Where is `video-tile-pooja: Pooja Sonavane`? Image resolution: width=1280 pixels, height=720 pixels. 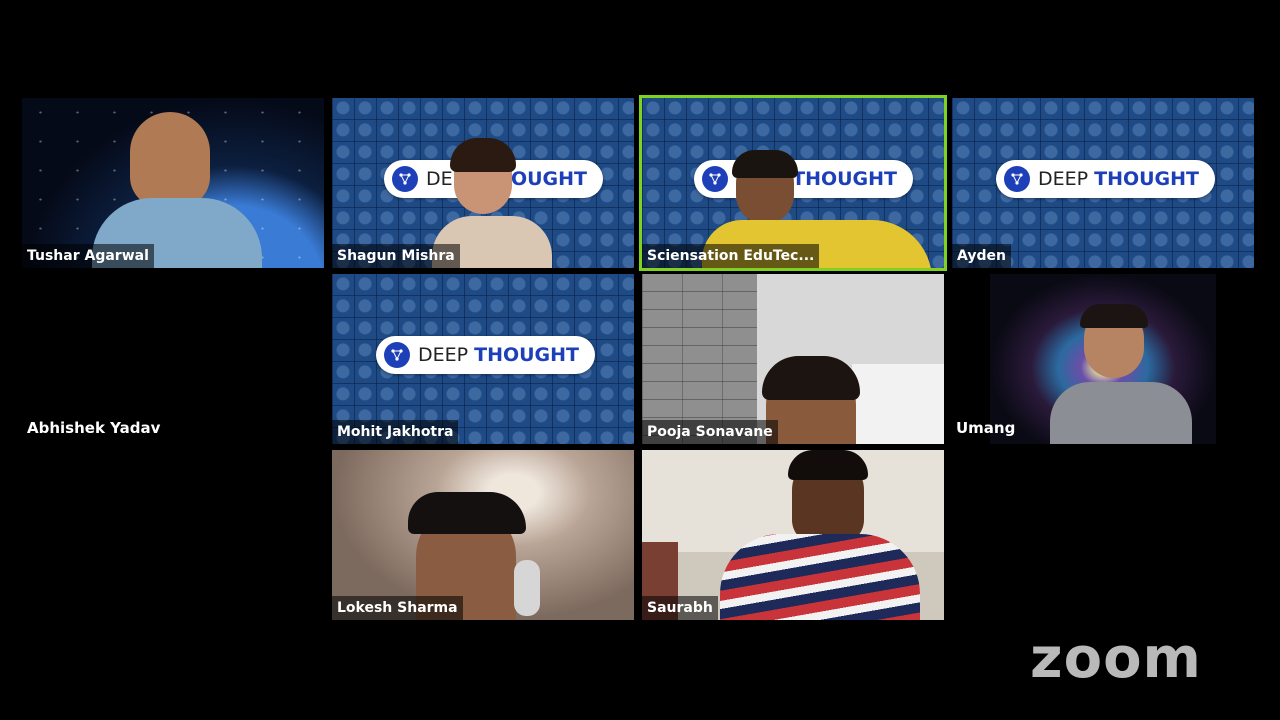 video-tile-pooja: Pooja Sonavane is located at coordinates (793, 359).